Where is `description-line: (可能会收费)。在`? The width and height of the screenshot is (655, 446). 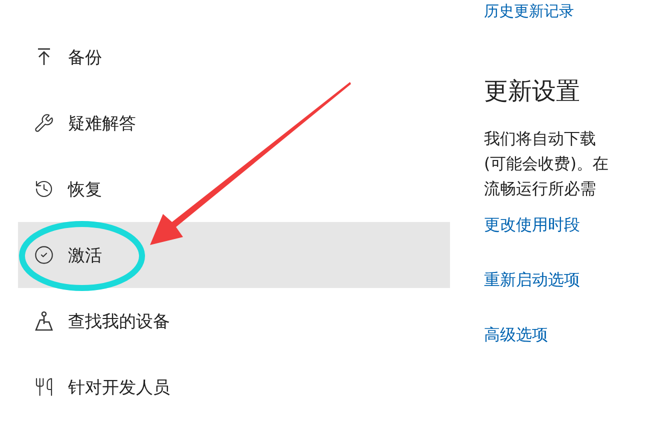
description-line: (可能会收费)。在 is located at coordinates (547, 164).